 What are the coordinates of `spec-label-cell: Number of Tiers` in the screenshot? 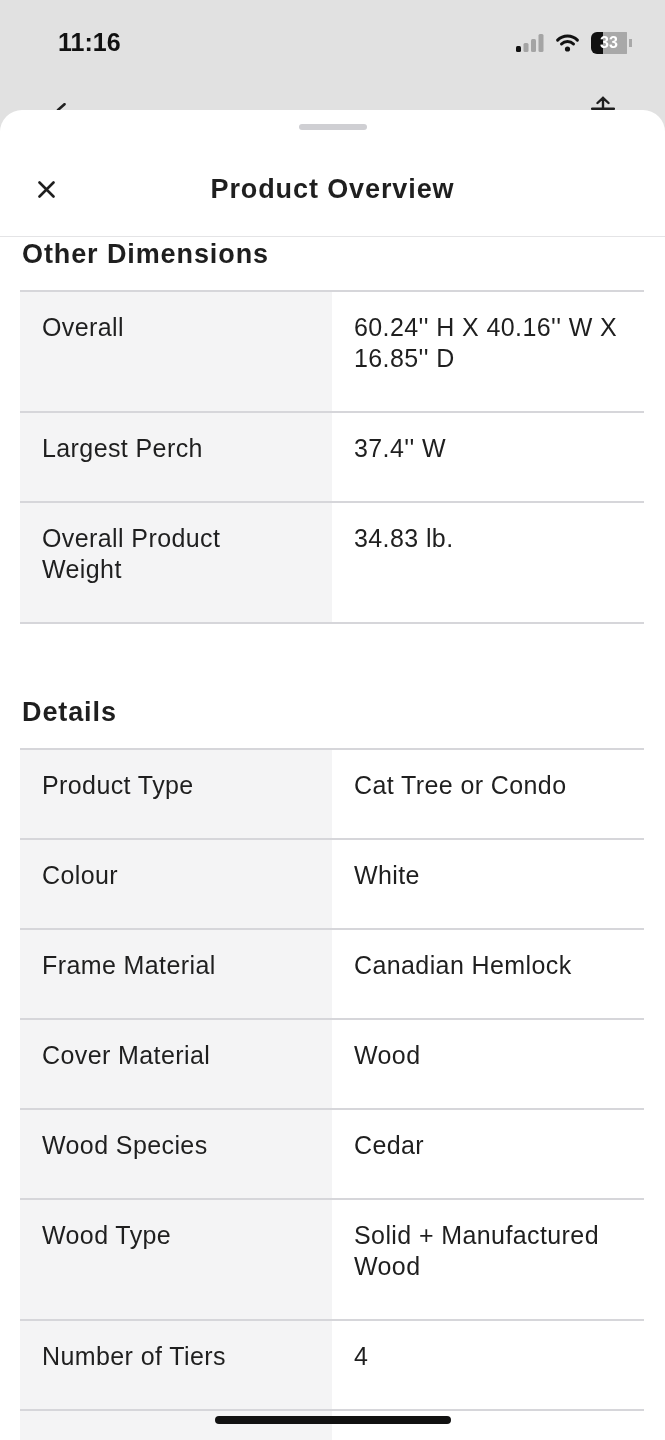 It's located at (176, 1365).